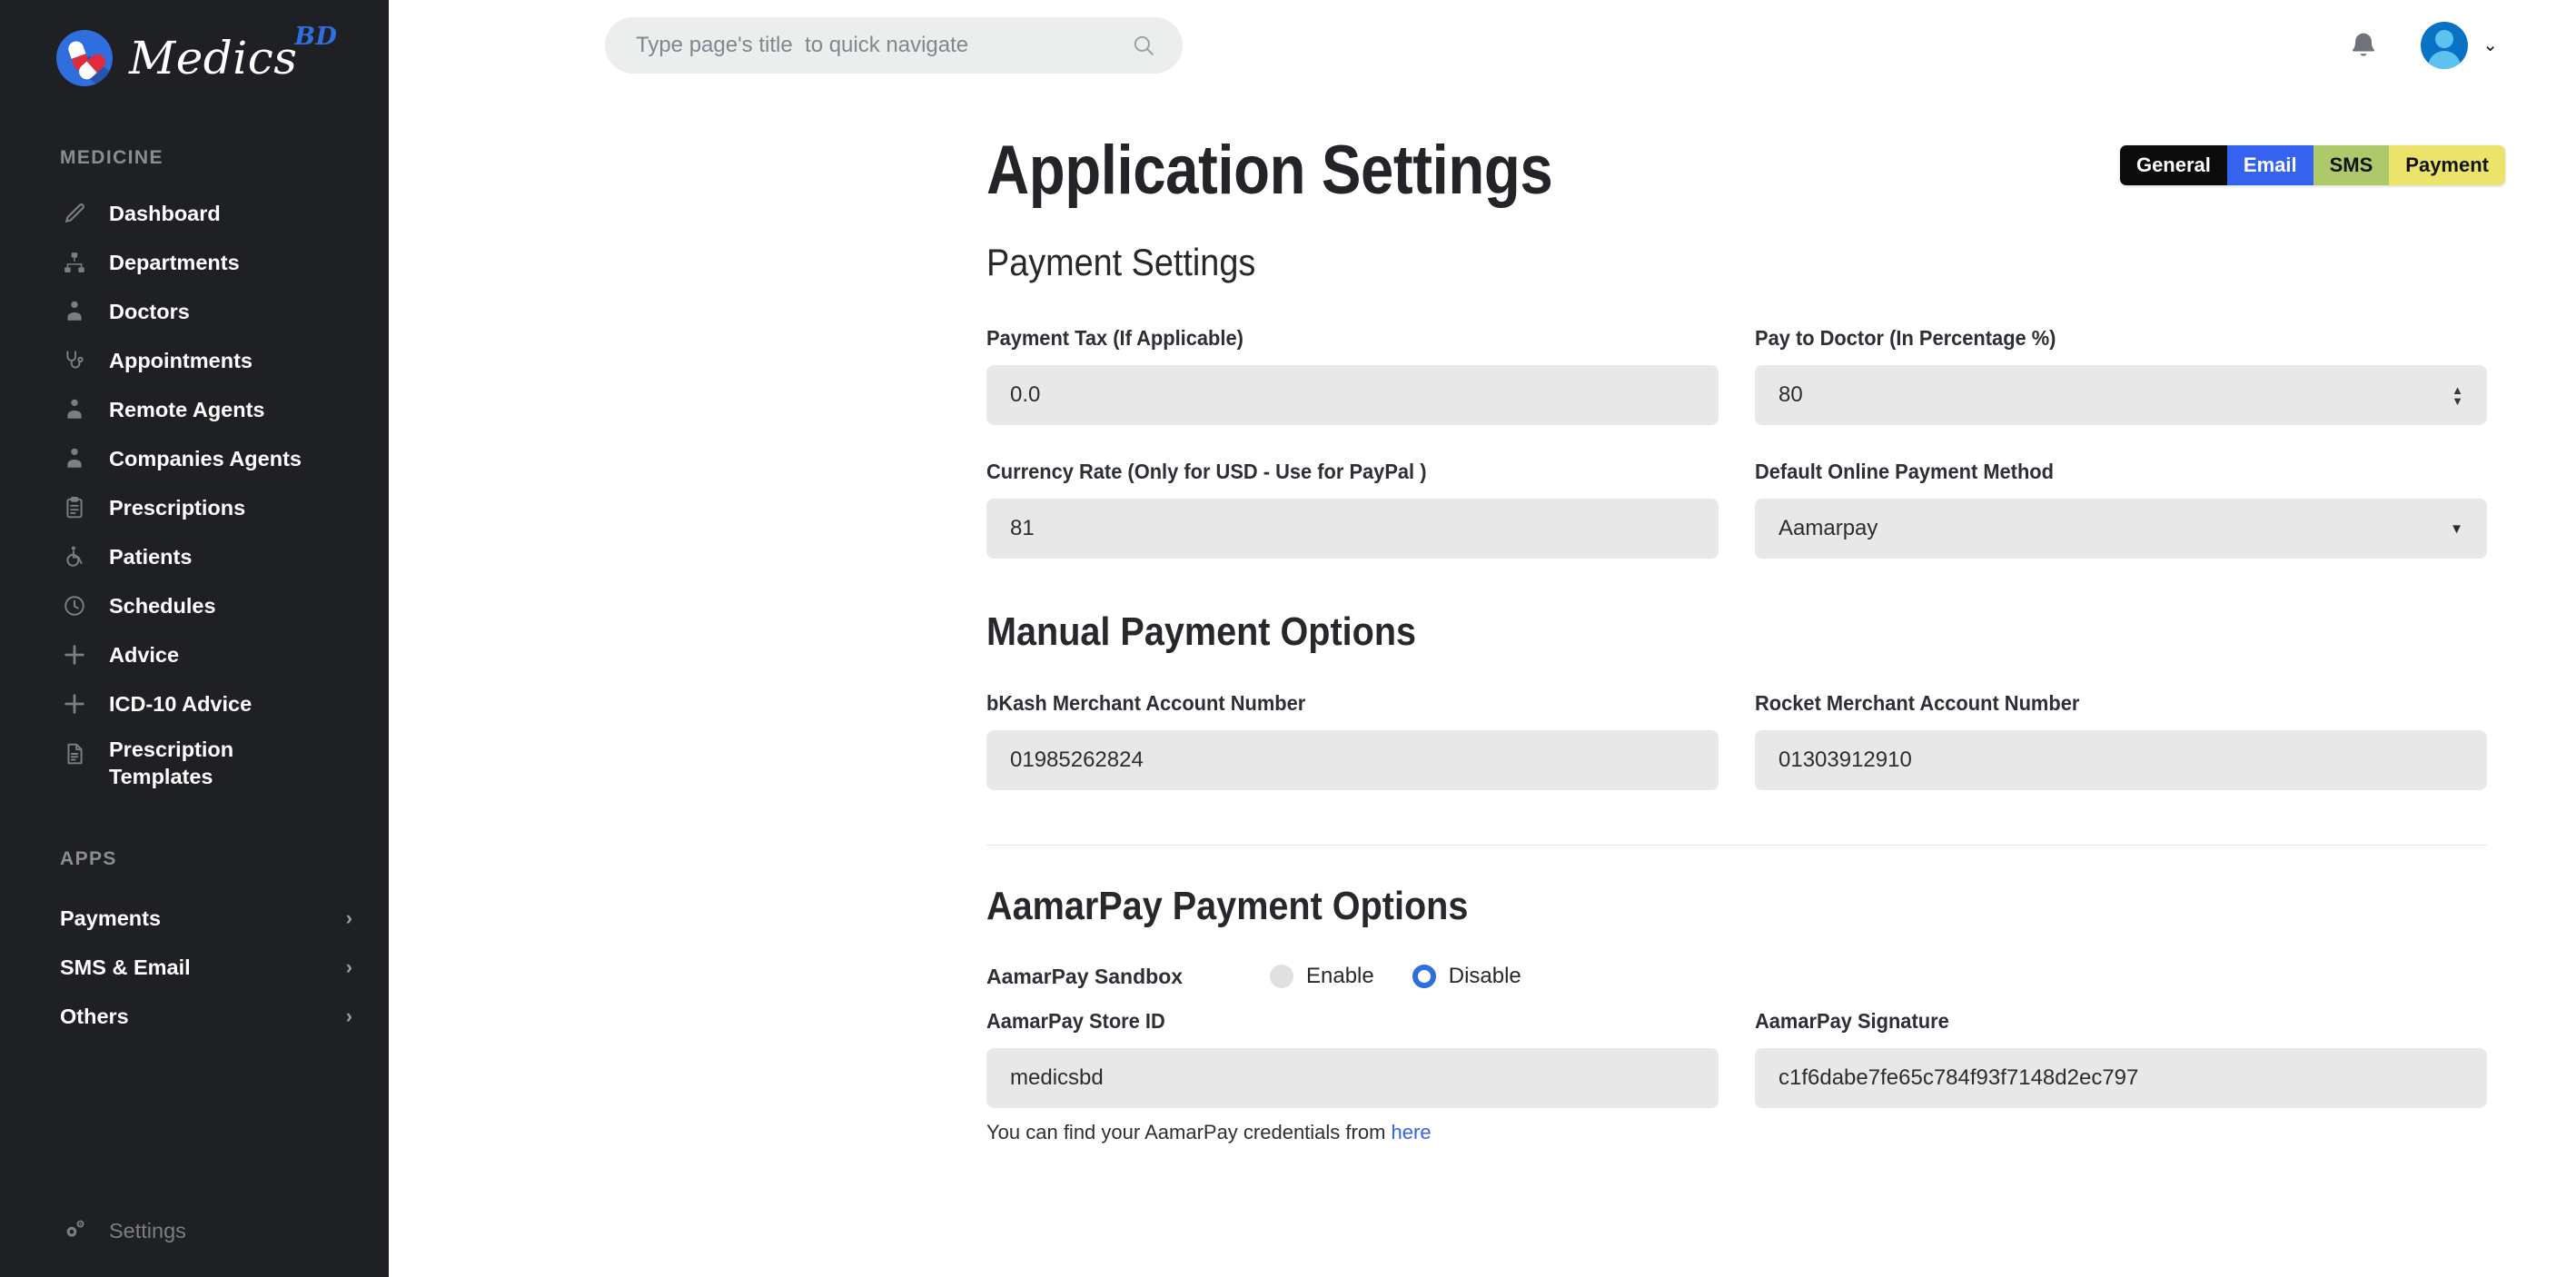 Image resolution: width=2576 pixels, height=1277 pixels. I want to click on stepper-down-icon: ▼, so click(2457, 401).